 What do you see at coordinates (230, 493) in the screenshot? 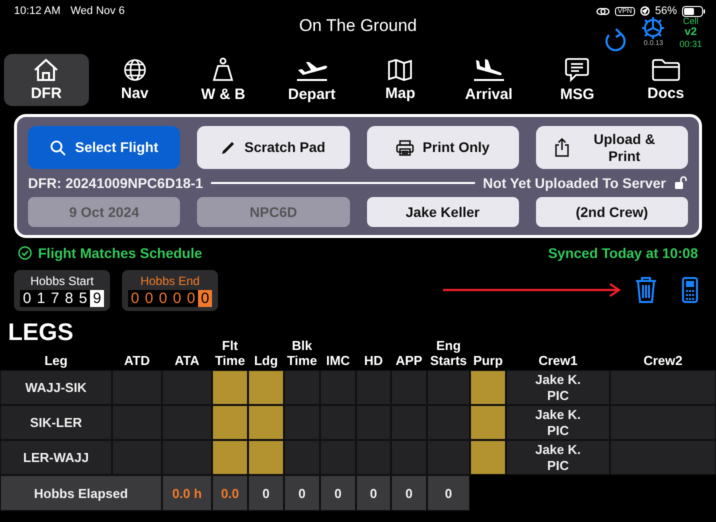
I see `total-cell: 0.0` at bounding box center [230, 493].